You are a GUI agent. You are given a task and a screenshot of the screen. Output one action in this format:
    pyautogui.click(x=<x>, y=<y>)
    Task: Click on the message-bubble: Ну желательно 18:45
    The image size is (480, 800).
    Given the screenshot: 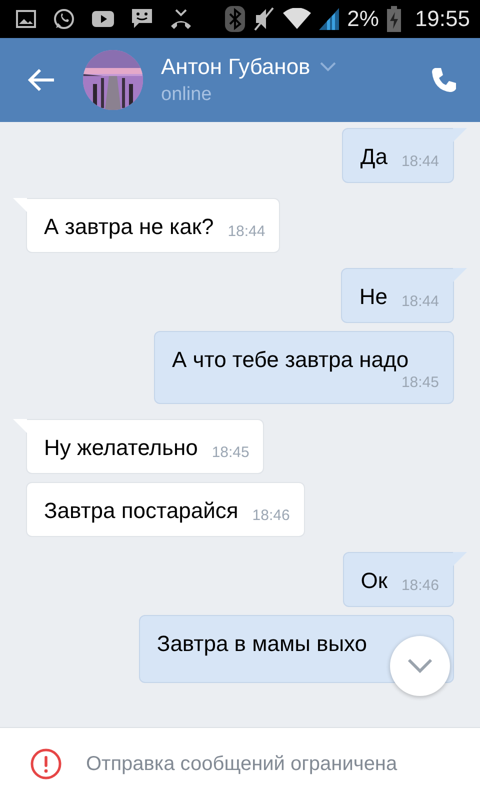 What is the action you would take?
    pyautogui.click(x=145, y=446)
    